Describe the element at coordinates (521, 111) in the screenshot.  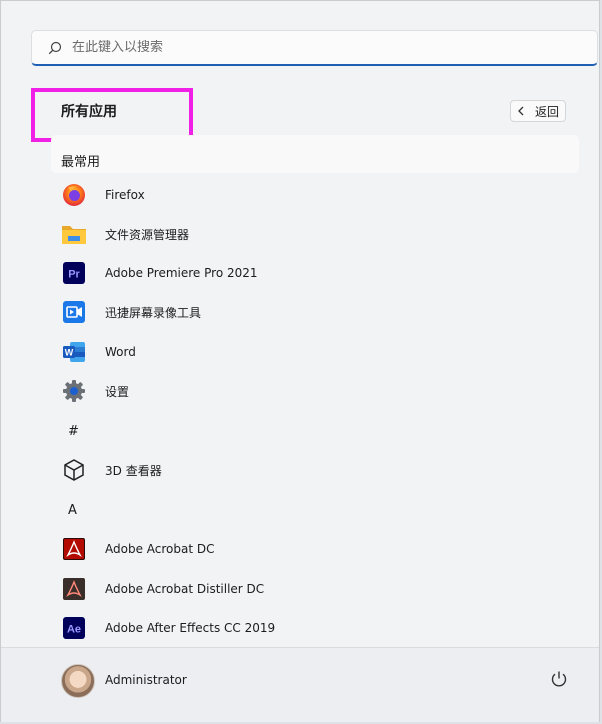
I see `chevron-left-icon` at that location.